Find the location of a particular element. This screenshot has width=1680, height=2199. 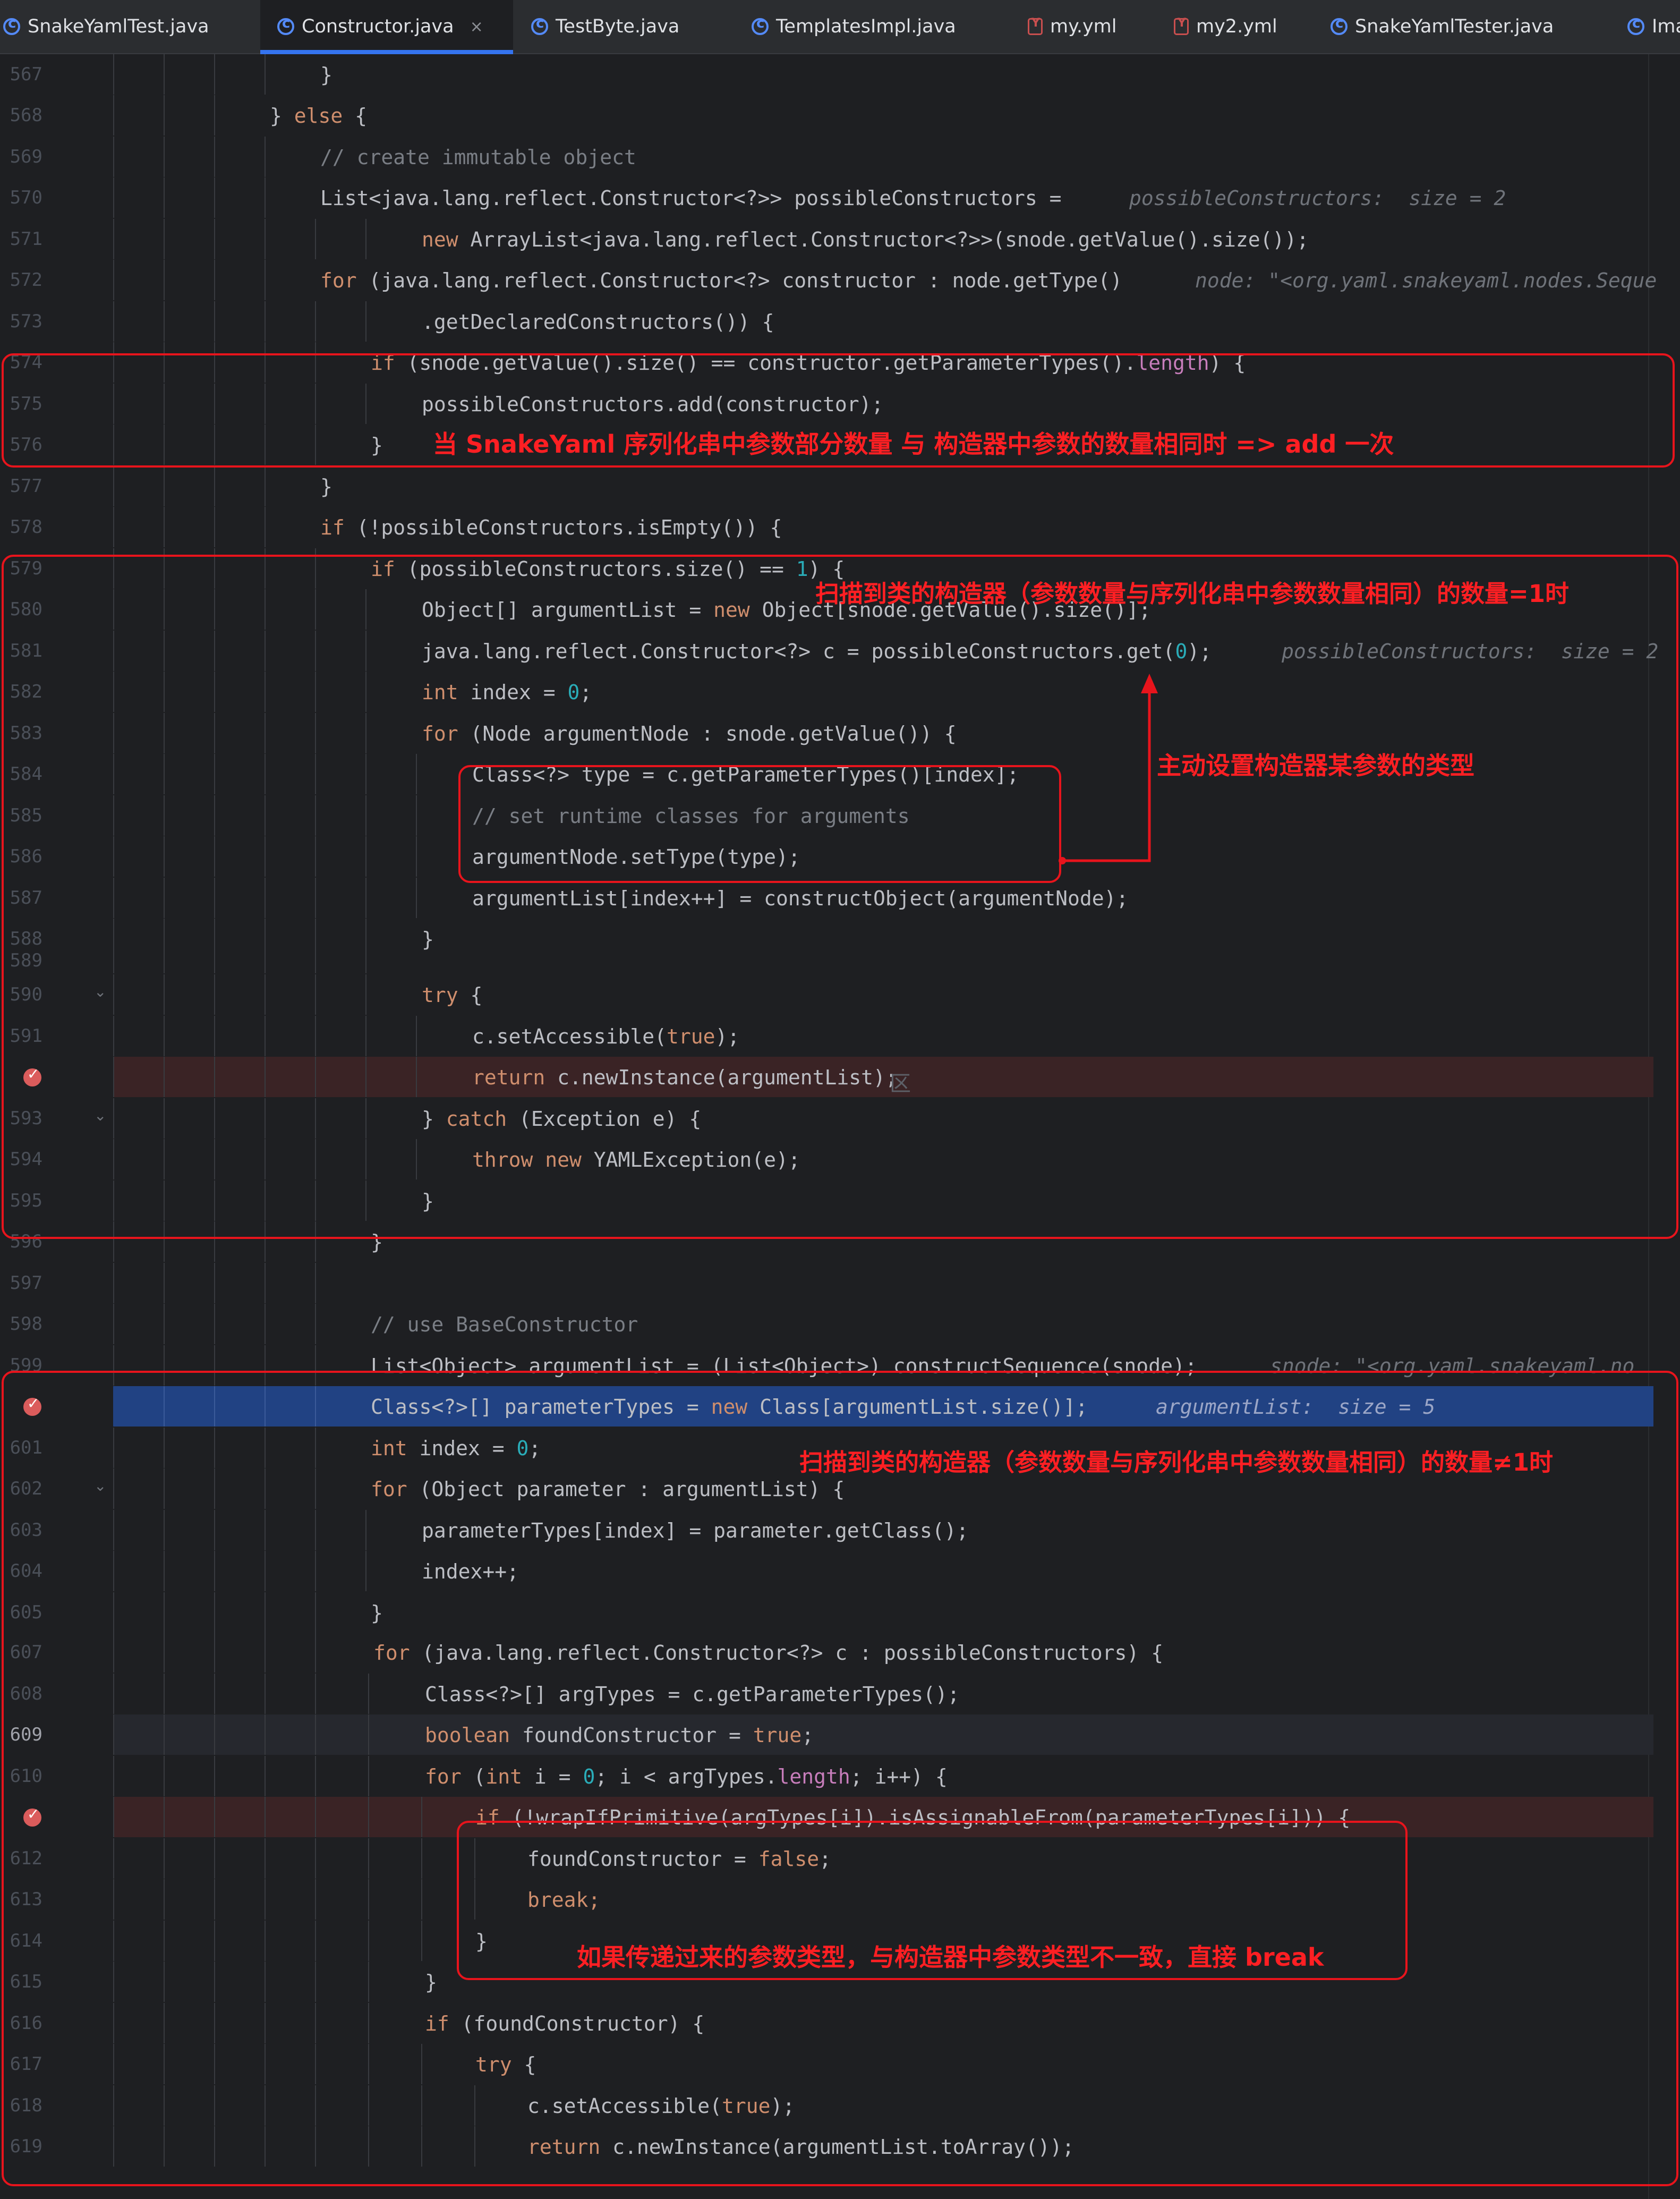

annotation-arrow is located at coordinates (1108, 769).